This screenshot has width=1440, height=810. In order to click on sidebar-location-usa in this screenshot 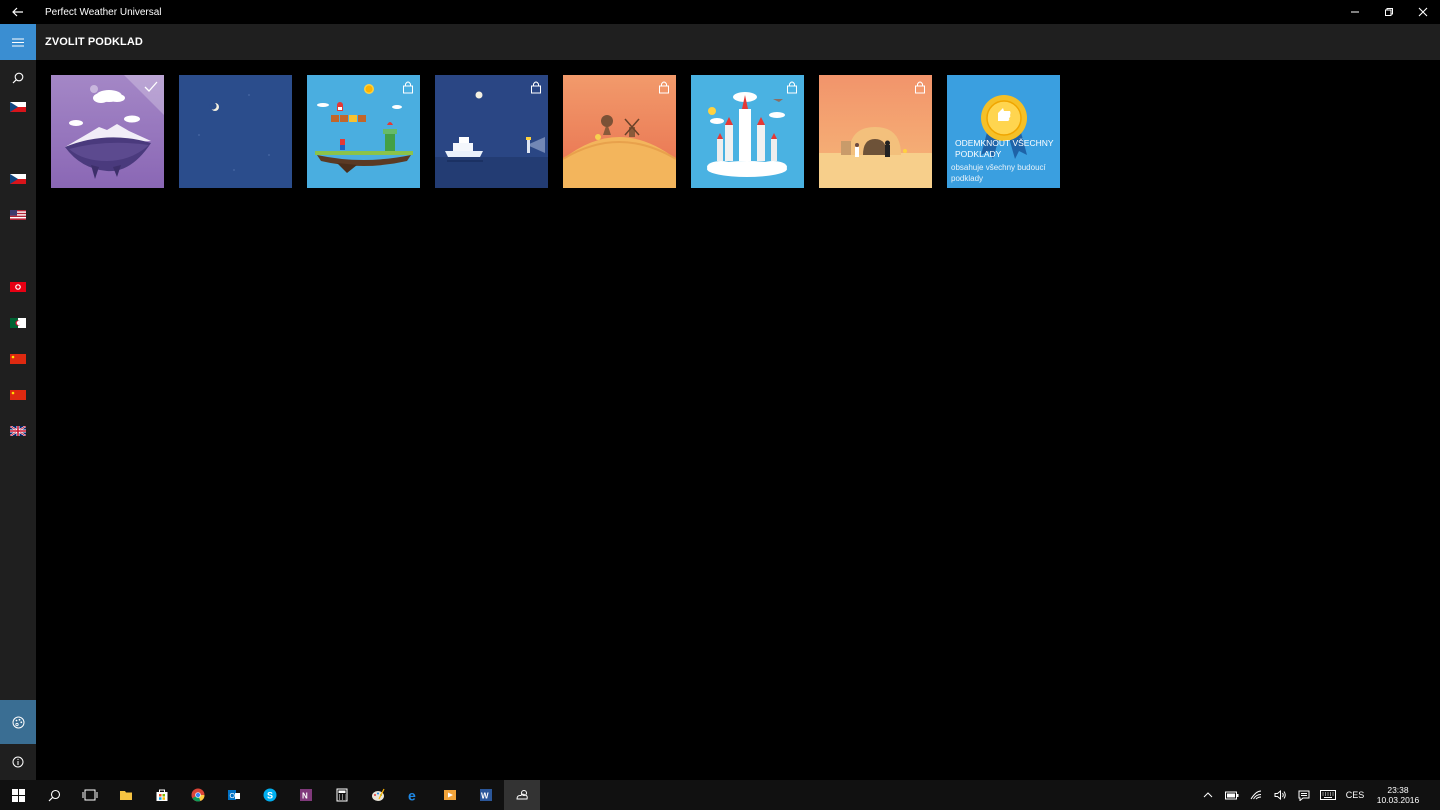, I will do `click(18, 215)`.